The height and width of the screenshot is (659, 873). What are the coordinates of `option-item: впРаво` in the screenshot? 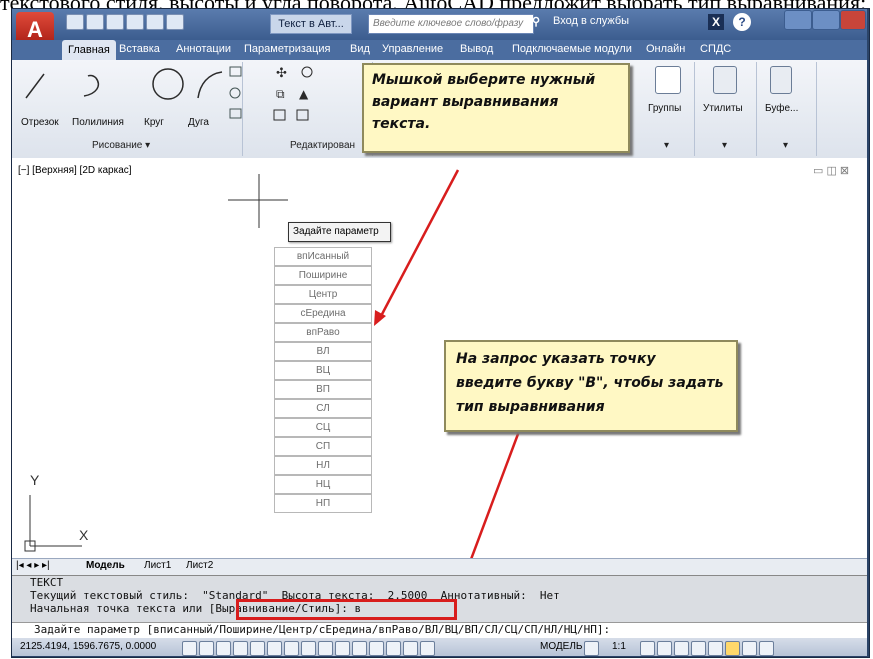 It's located at (323, 332).